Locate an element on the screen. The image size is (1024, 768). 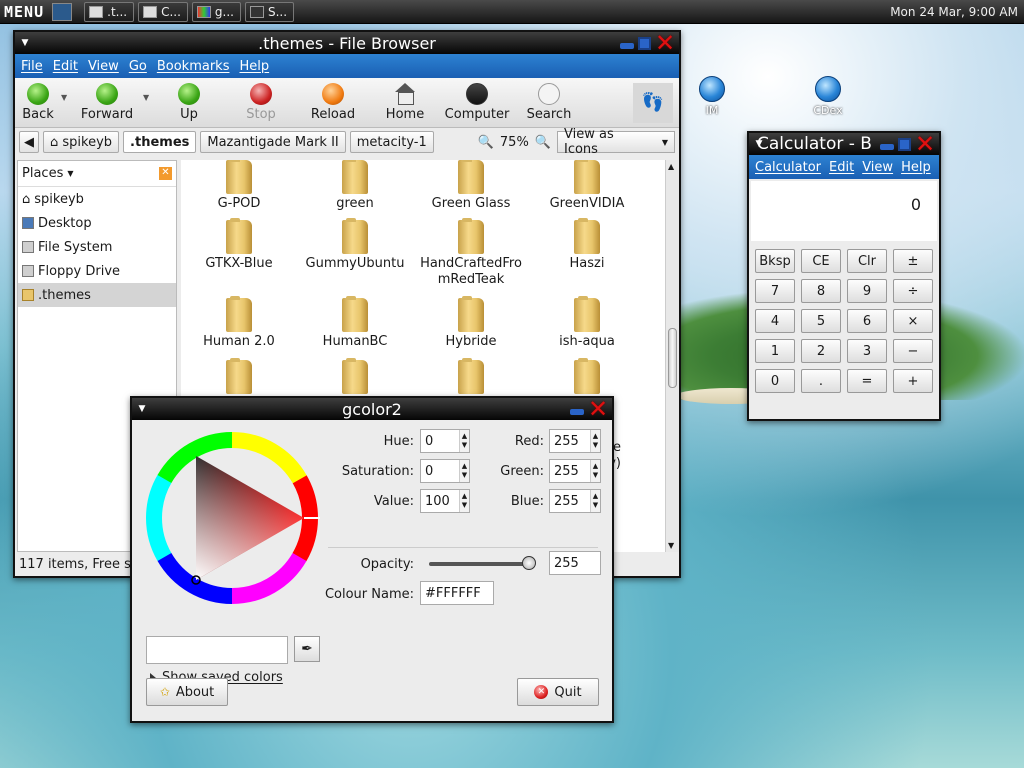
titlebar: ▼ .themes - File Browser ✕ is located at coordinates (347, 43).